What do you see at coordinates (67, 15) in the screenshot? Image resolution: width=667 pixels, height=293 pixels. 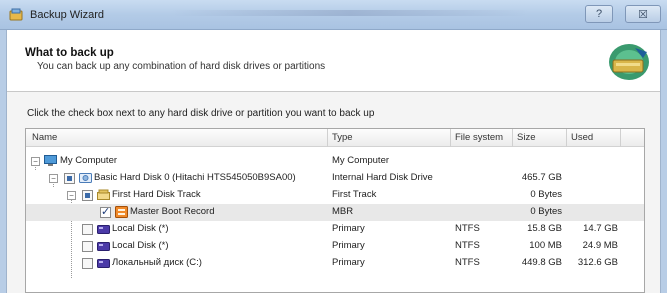 I see `window-title: Backup Wizard` at bounding box center [67, 15].